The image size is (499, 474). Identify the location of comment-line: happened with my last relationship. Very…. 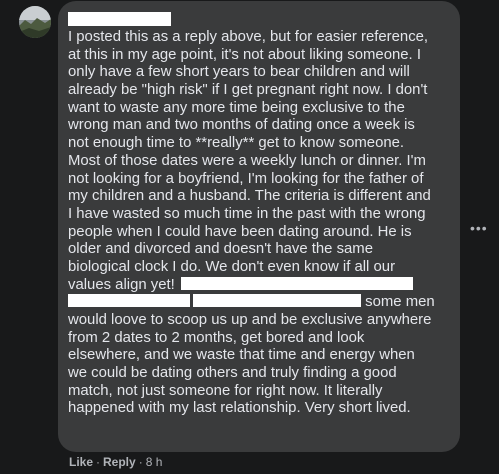
(239, 408).